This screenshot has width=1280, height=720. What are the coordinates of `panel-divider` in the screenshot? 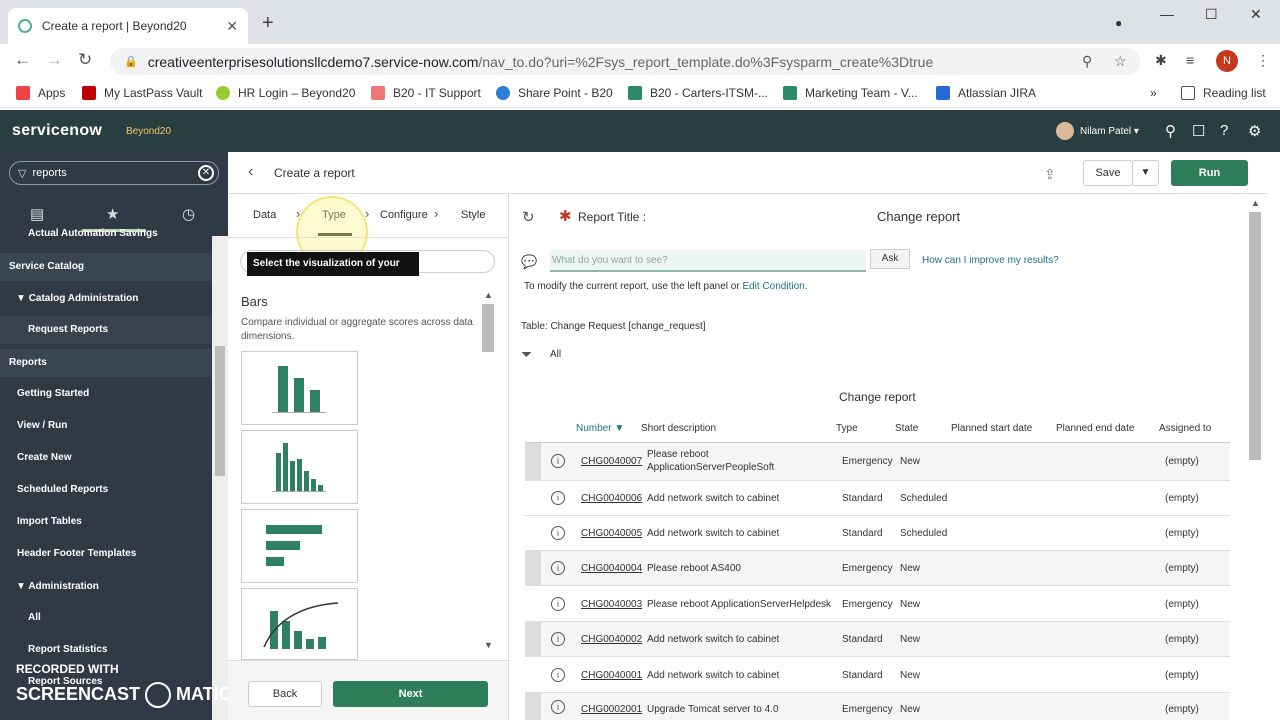 It's located at (508, 457).